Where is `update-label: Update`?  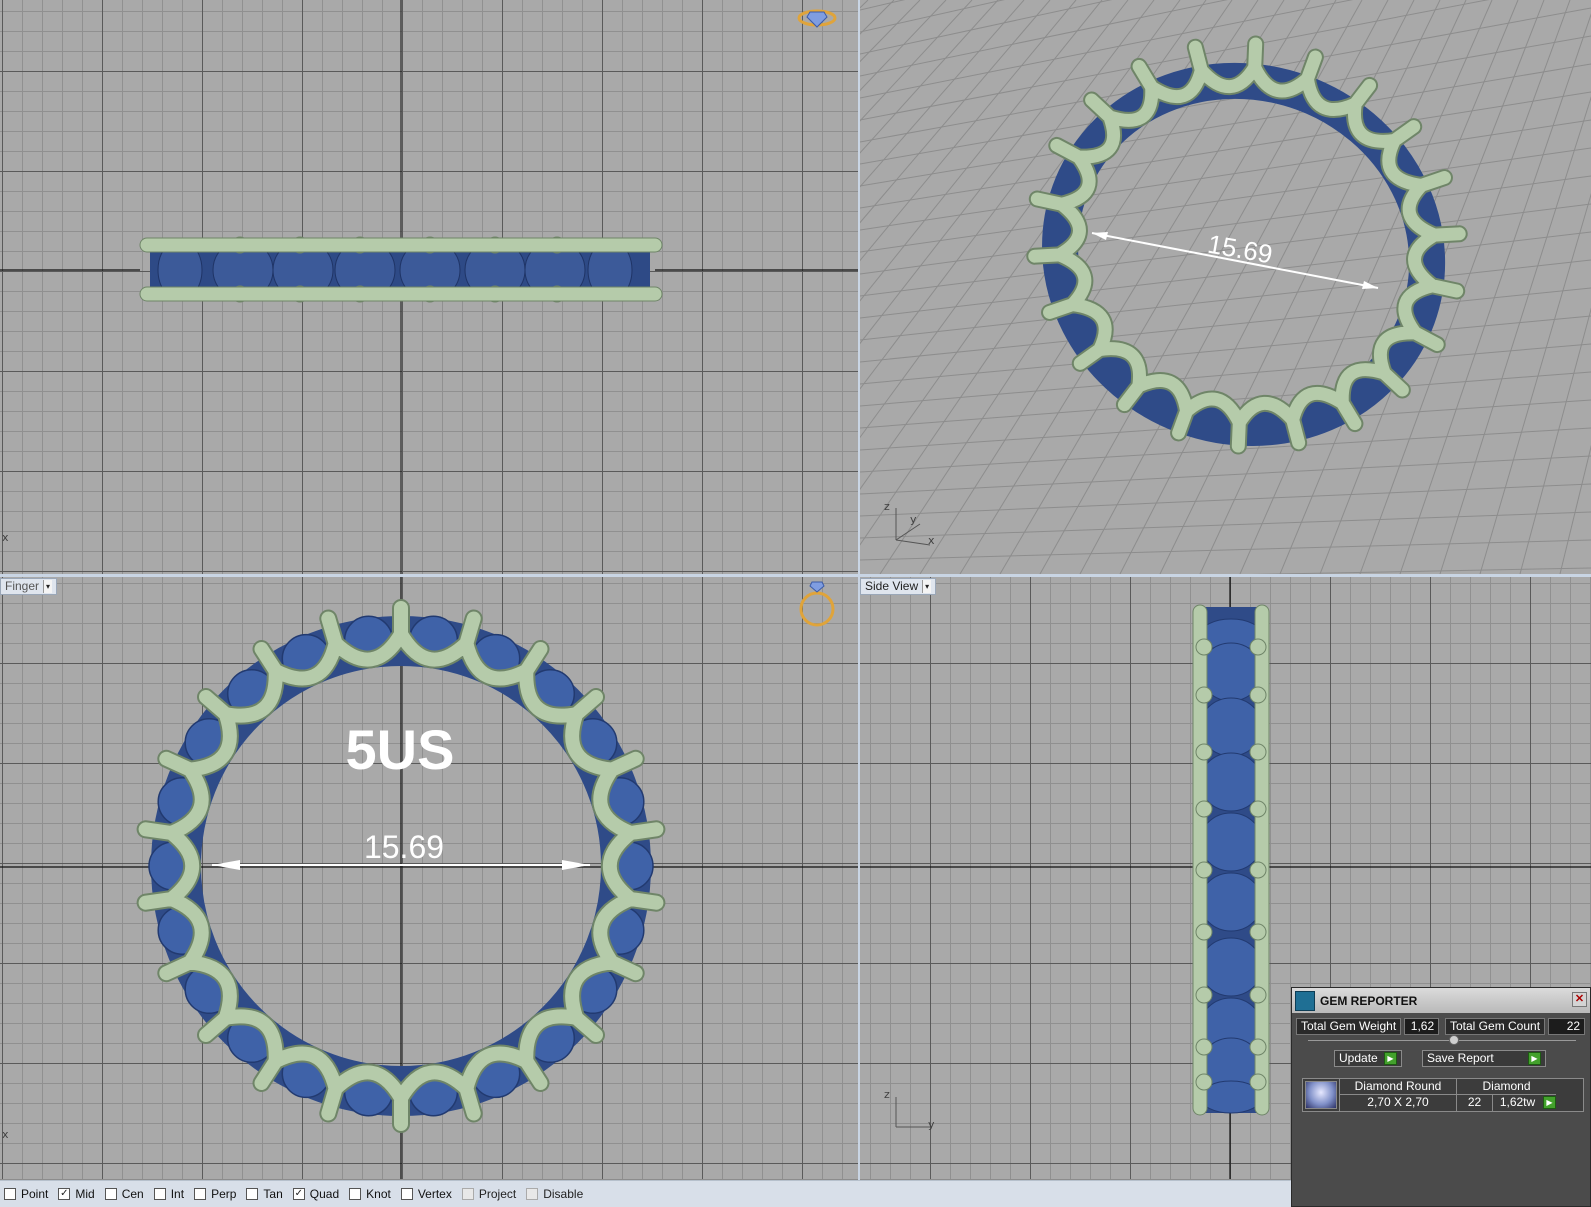
update-label: Update is located at coordinates (1358, 1058).